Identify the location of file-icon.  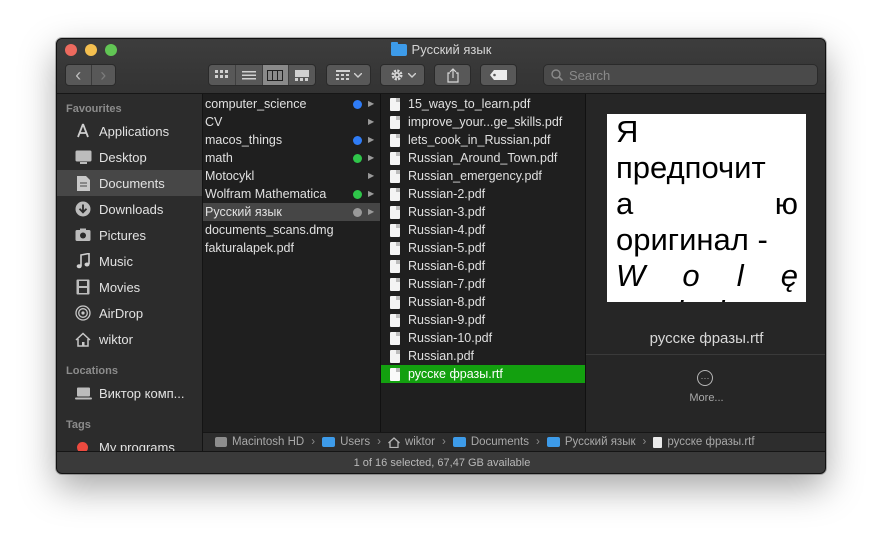
(658, 442).